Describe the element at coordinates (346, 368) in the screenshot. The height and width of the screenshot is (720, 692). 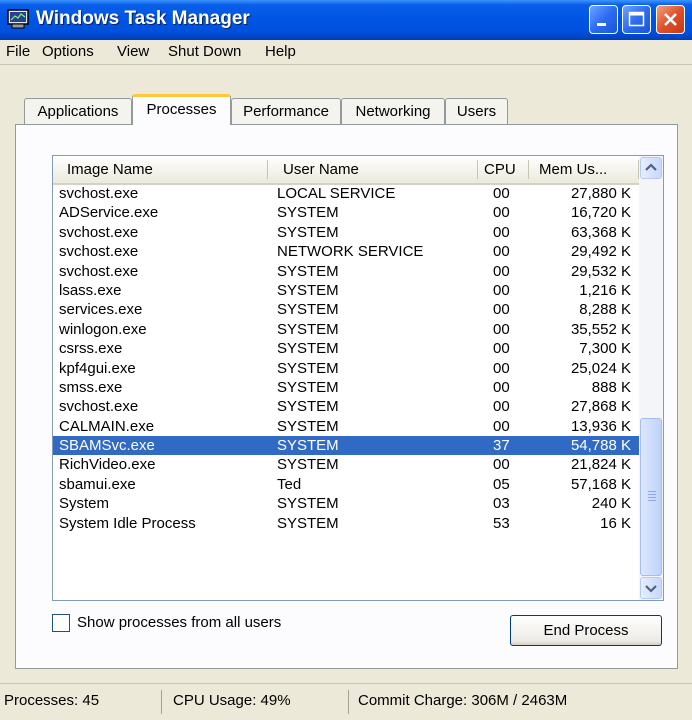
I see `table-row: kpf4gui.exe SYSTEM 00 25,024 K` at that location.